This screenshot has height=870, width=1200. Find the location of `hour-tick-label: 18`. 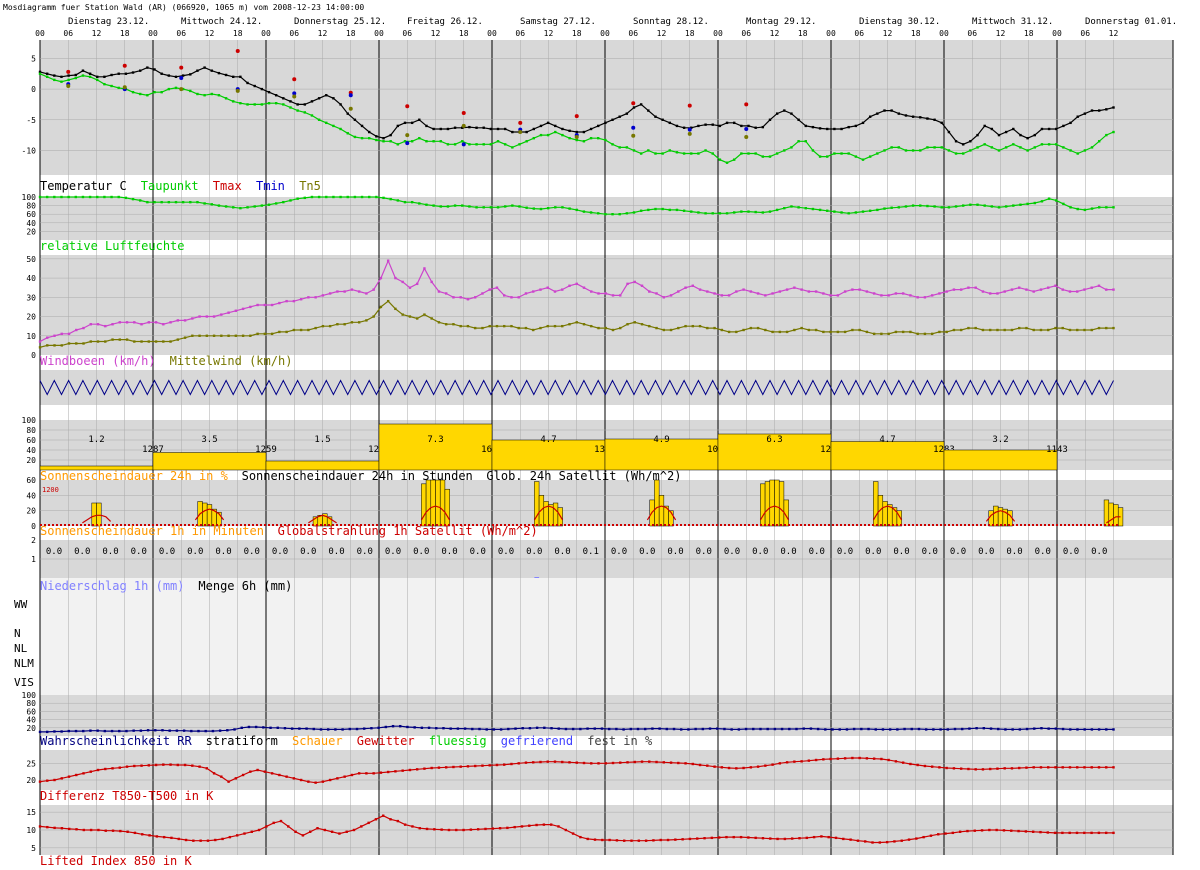

hour-tick-label: 18 is located at coordinates (803, 33).